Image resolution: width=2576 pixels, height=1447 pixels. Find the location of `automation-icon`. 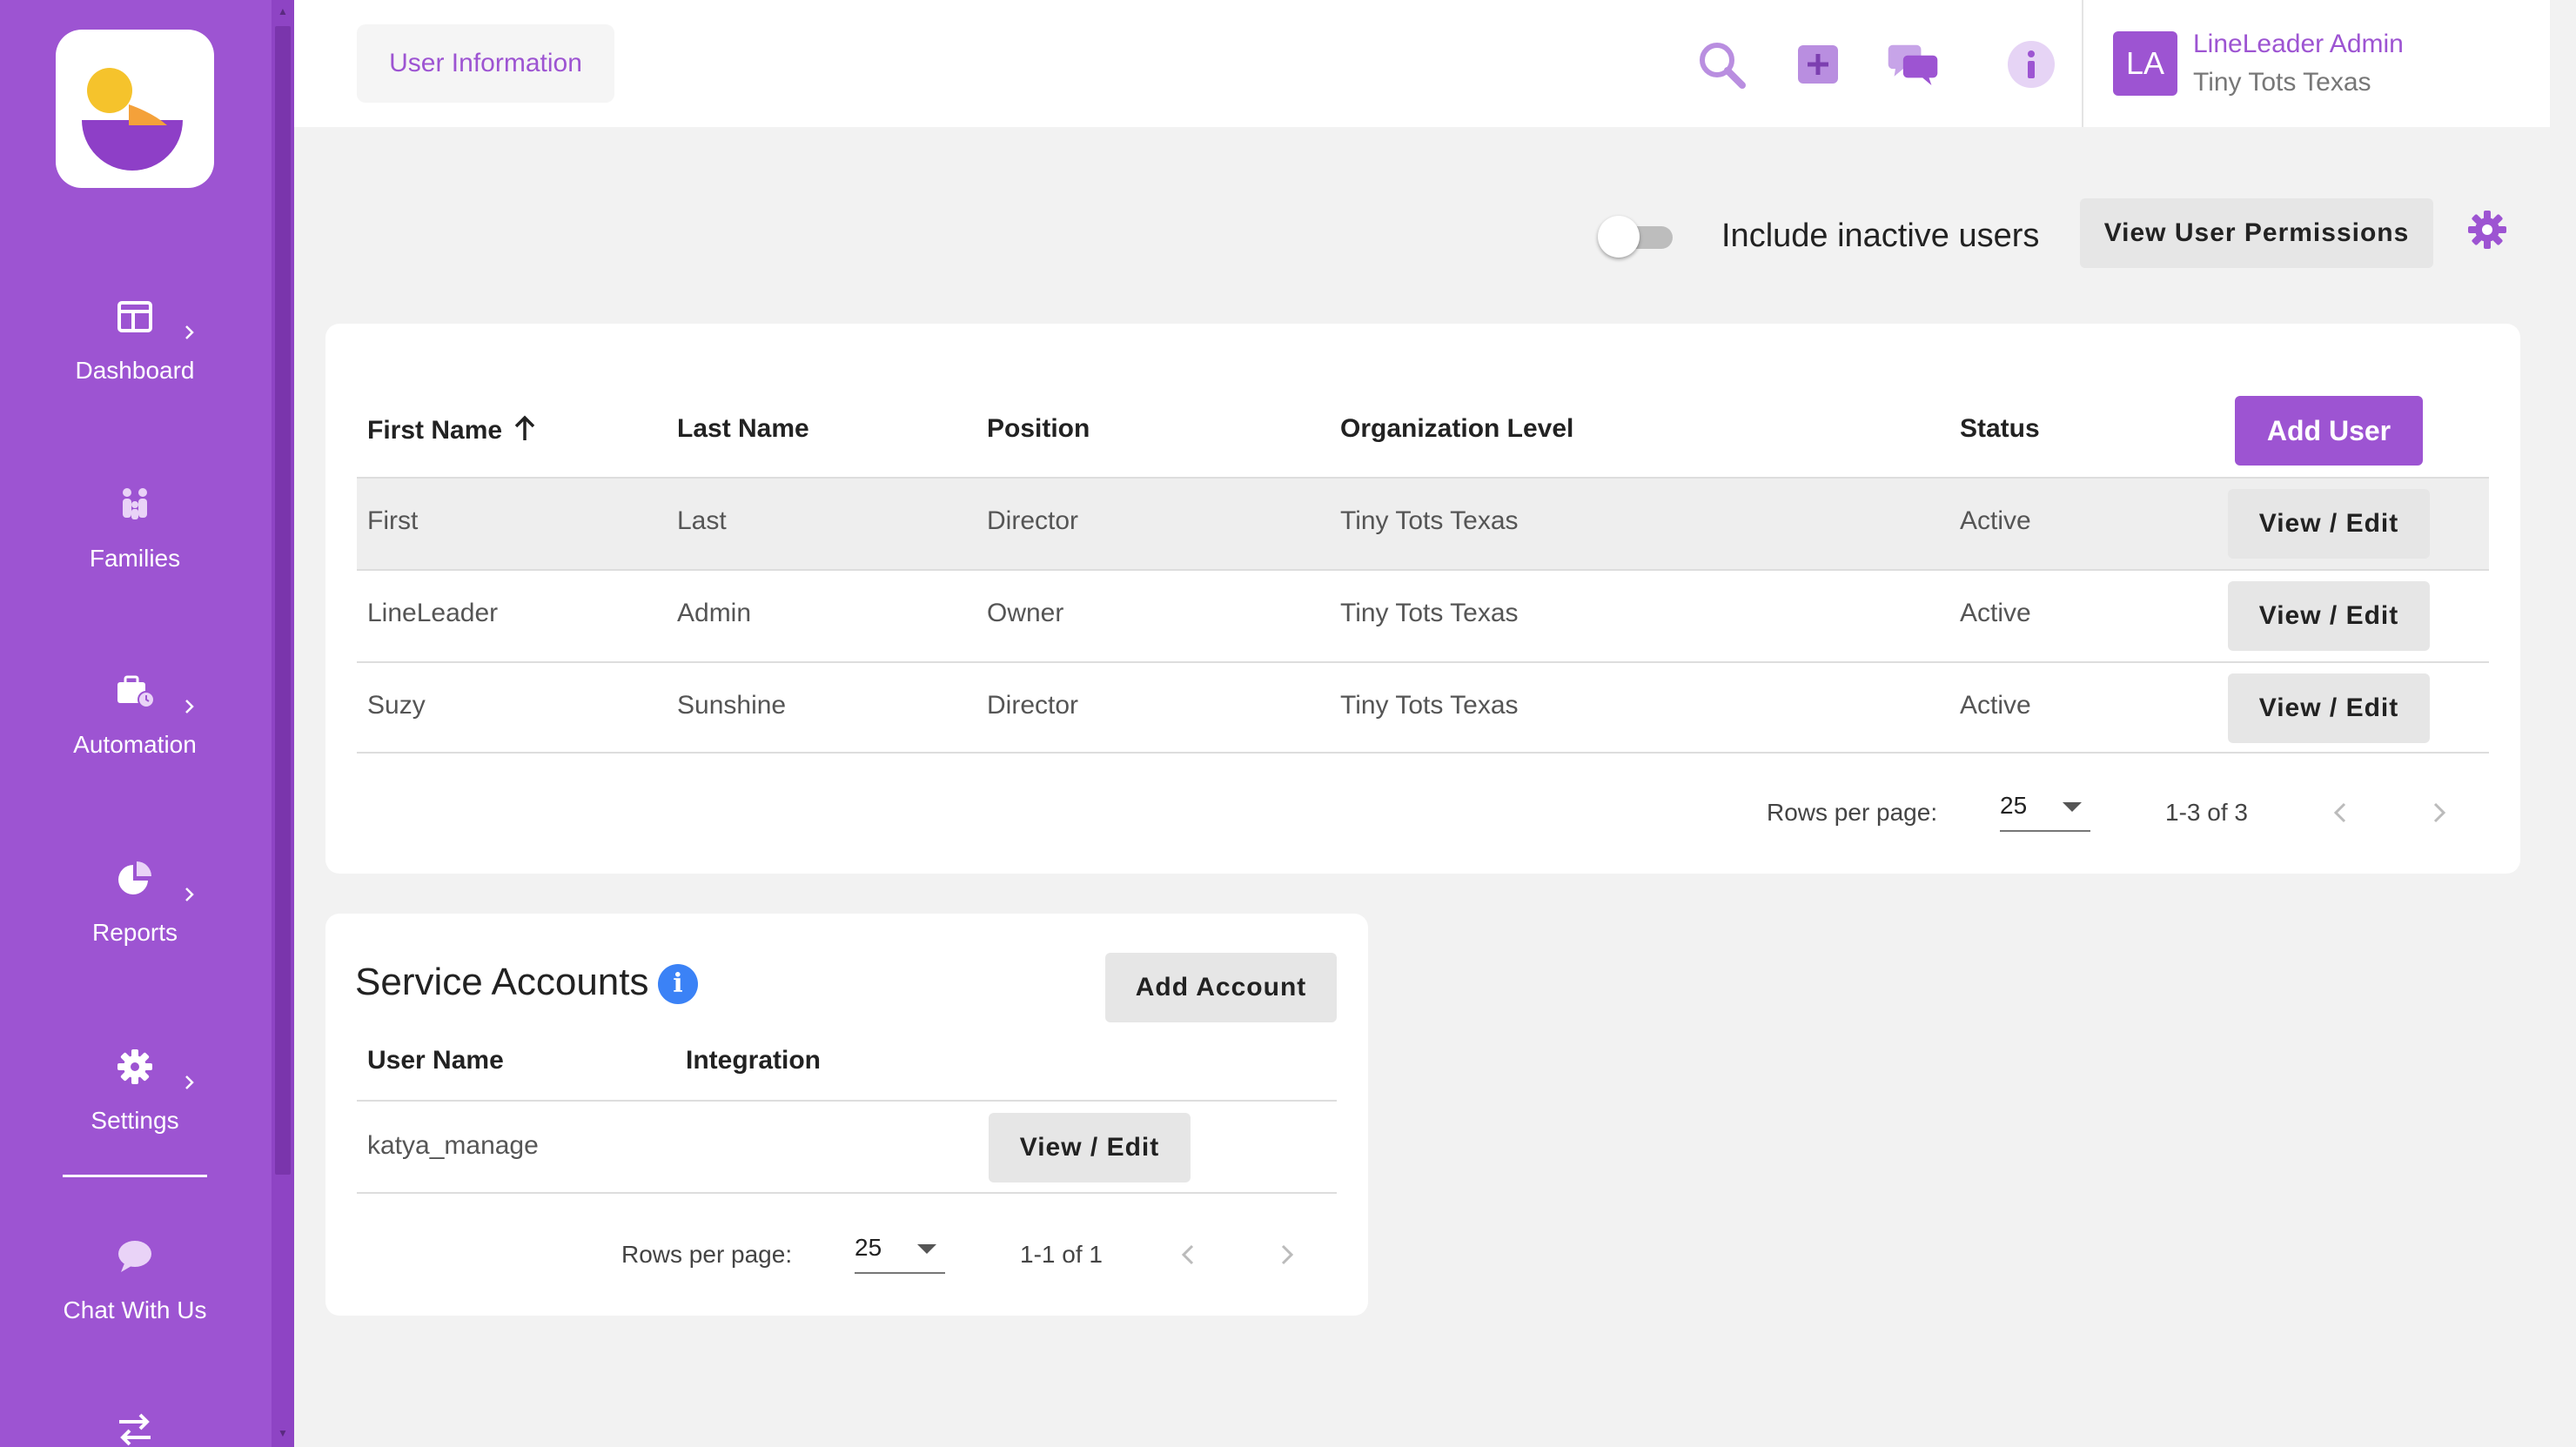

automation-icon is located at coordinates (136, 691).